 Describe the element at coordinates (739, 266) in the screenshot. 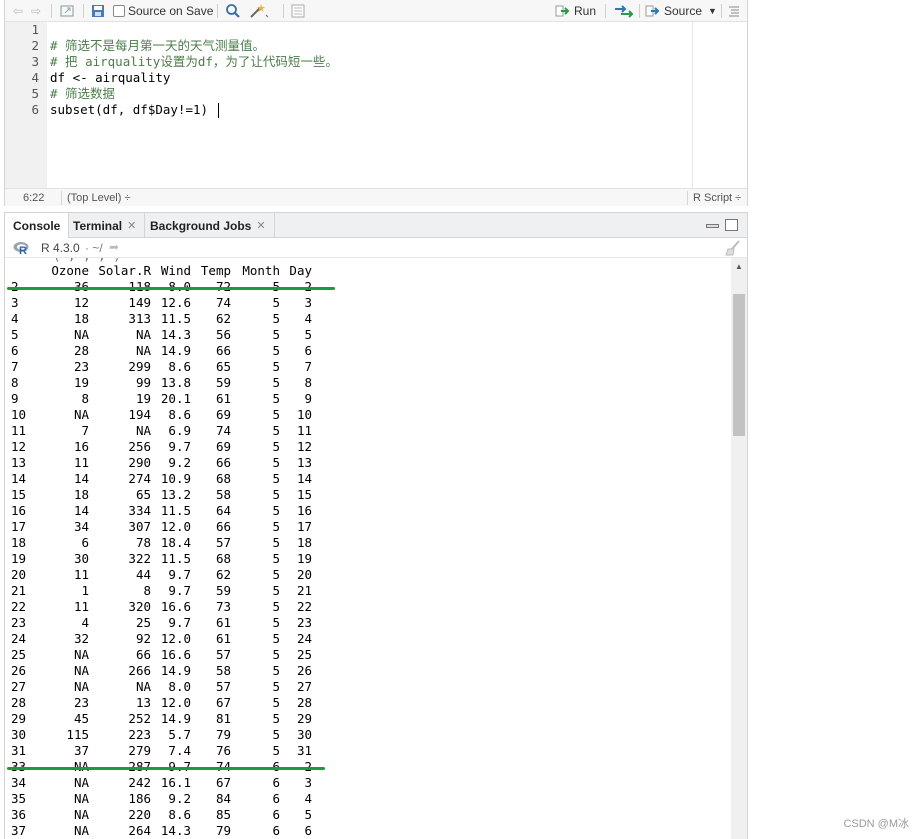

I see `scroll-up-arrow-icon: ▲` at that location.